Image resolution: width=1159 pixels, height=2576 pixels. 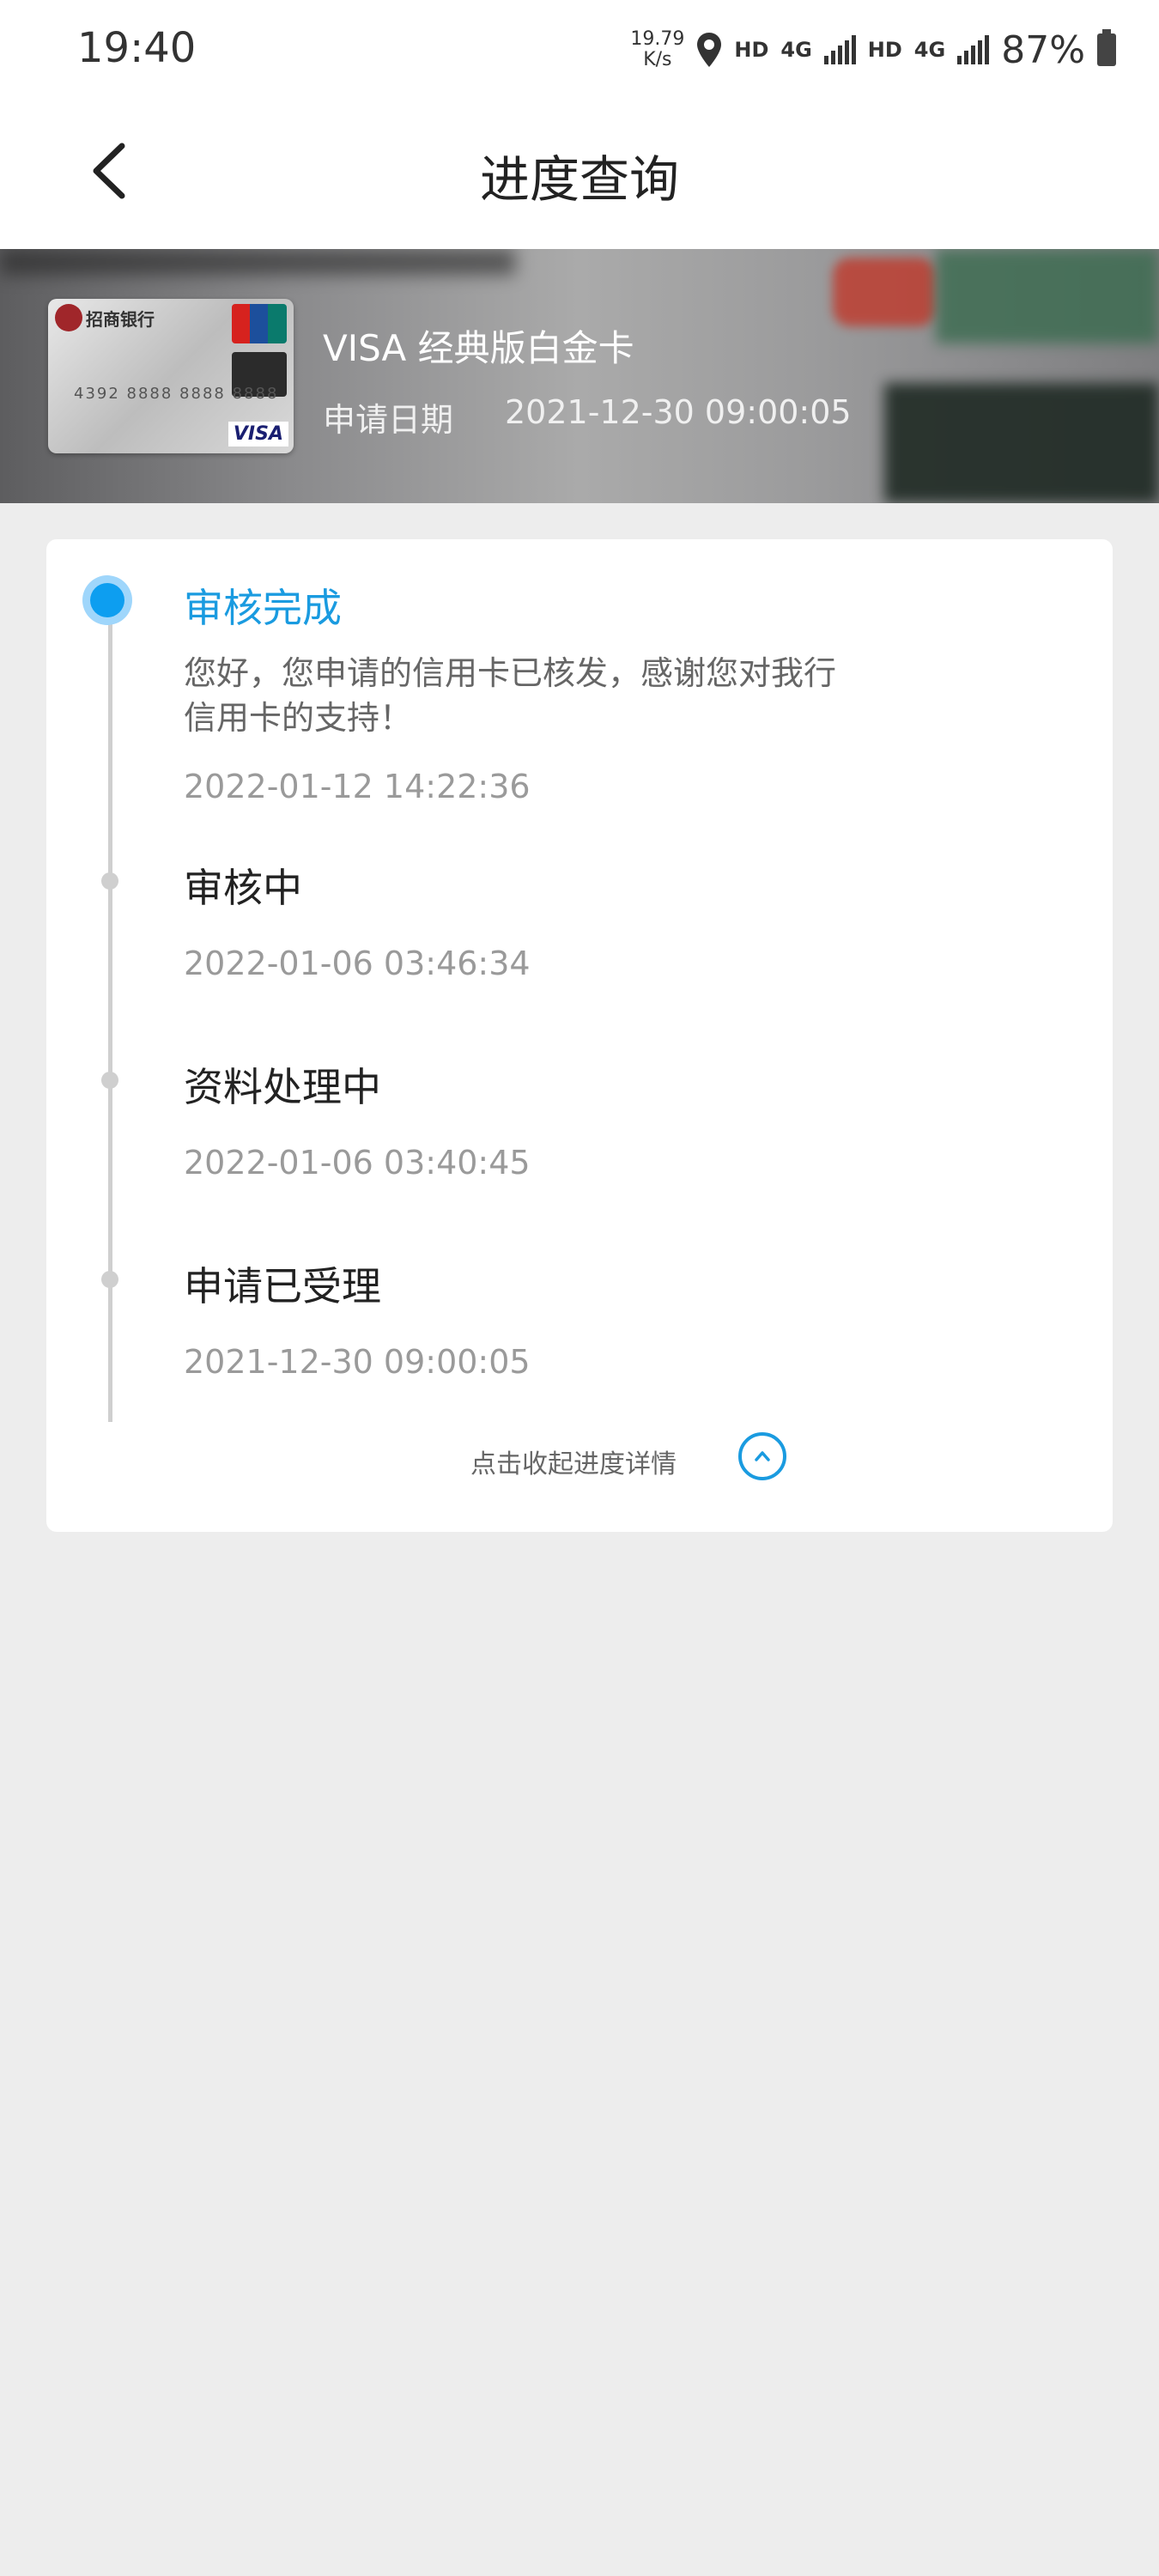 I want to click on location-icon, so click(x=709, y=50).